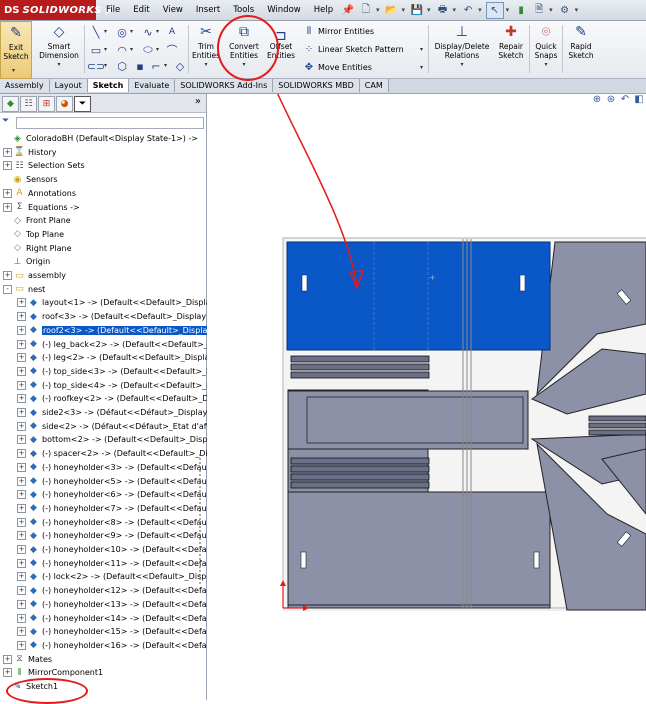 This screenshot has width=646, height=704. Describe the element at coordinates (545, 64) in the screenshot. I see `quick-snaps-dropdown-icon: ▾` at that location.